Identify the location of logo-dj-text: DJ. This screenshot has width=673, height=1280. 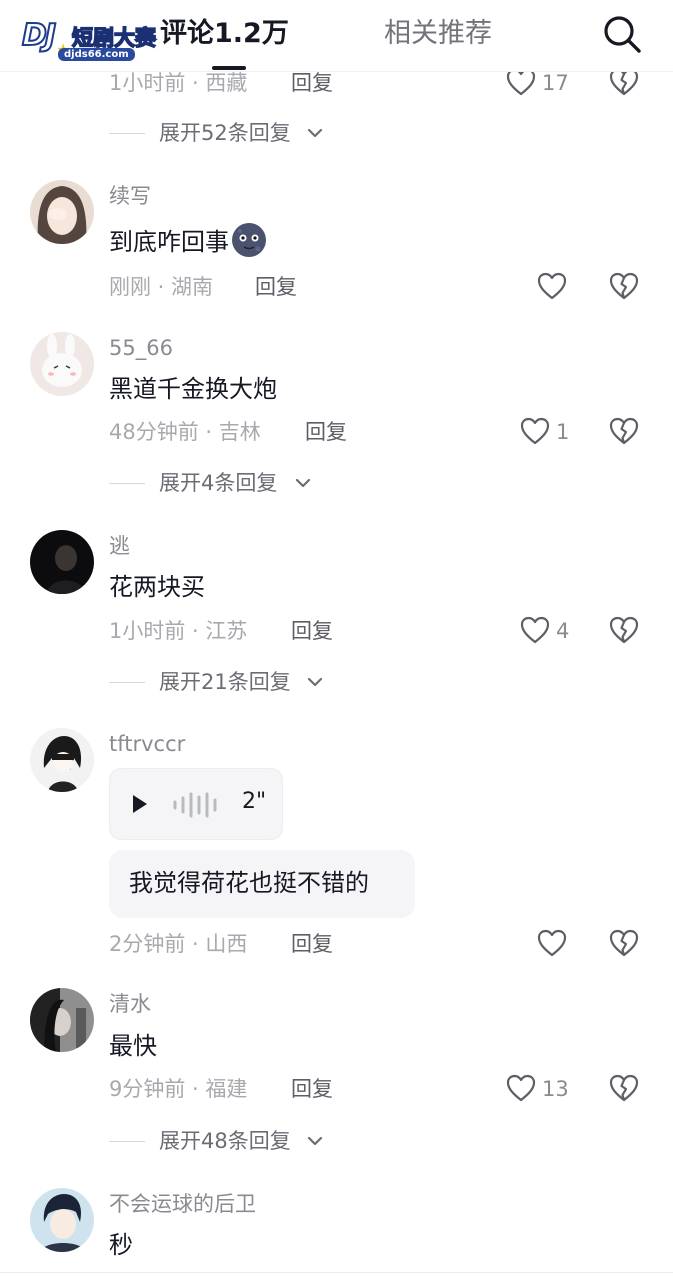
(39, 35).